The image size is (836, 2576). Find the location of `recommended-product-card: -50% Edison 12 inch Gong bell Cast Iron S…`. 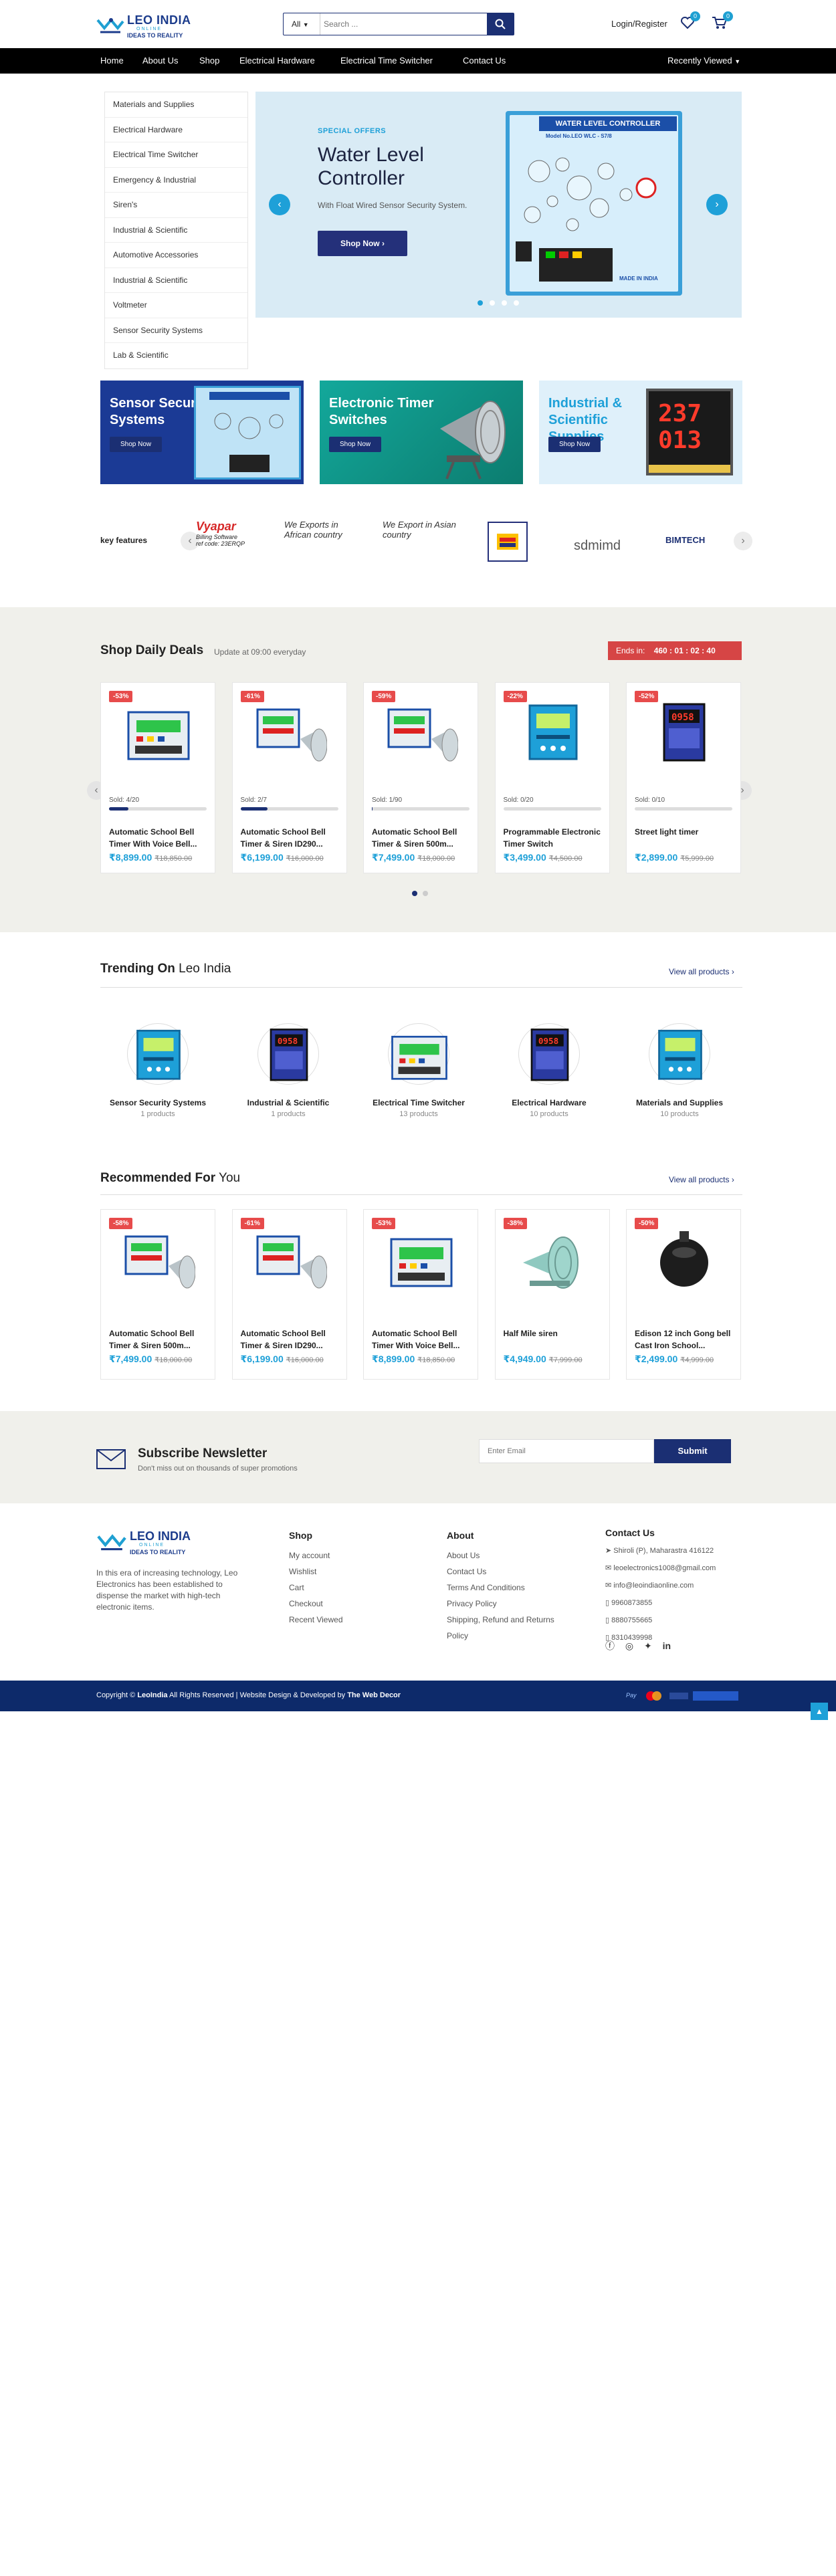

recommended-product-card: -50% Edison 12 inch Gong bell Cast Iron S… is located at coordinates (683, 1294).